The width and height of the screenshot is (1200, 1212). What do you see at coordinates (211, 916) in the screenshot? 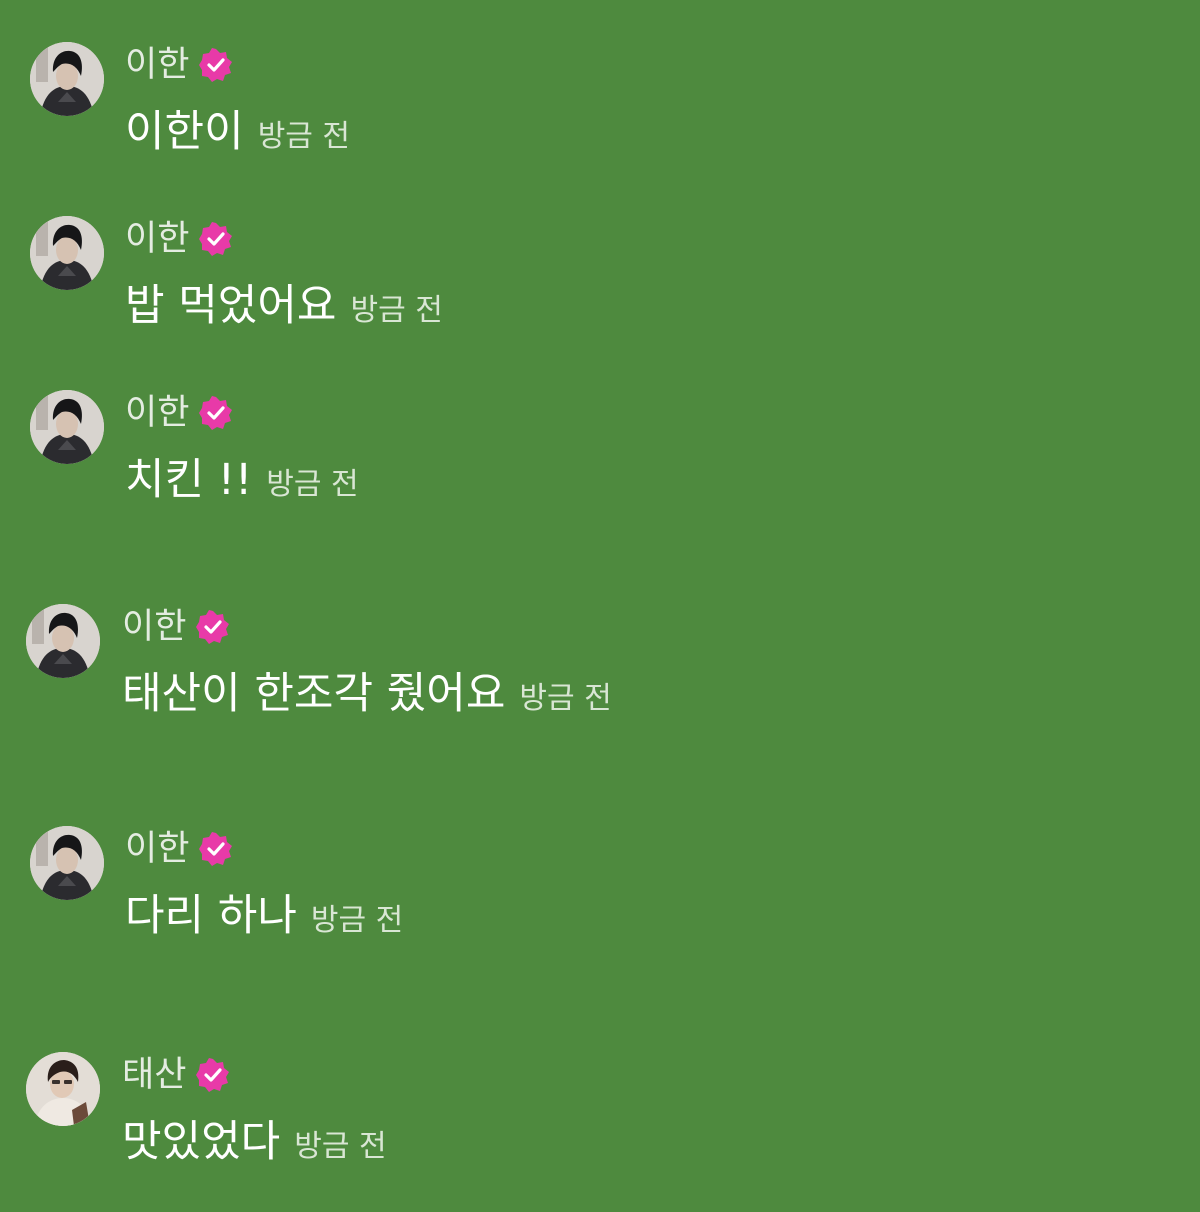
I see `message-text: 다리 하나` at bounding box center [211, 916].